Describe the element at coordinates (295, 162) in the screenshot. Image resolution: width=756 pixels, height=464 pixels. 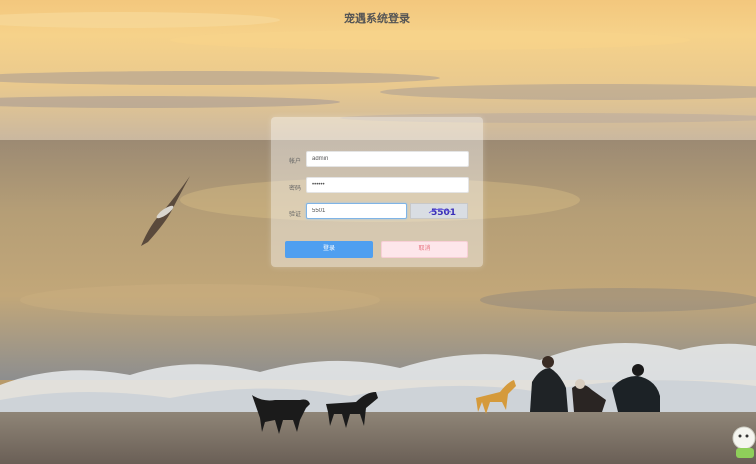
I see `account-label: 帐户` at that location.